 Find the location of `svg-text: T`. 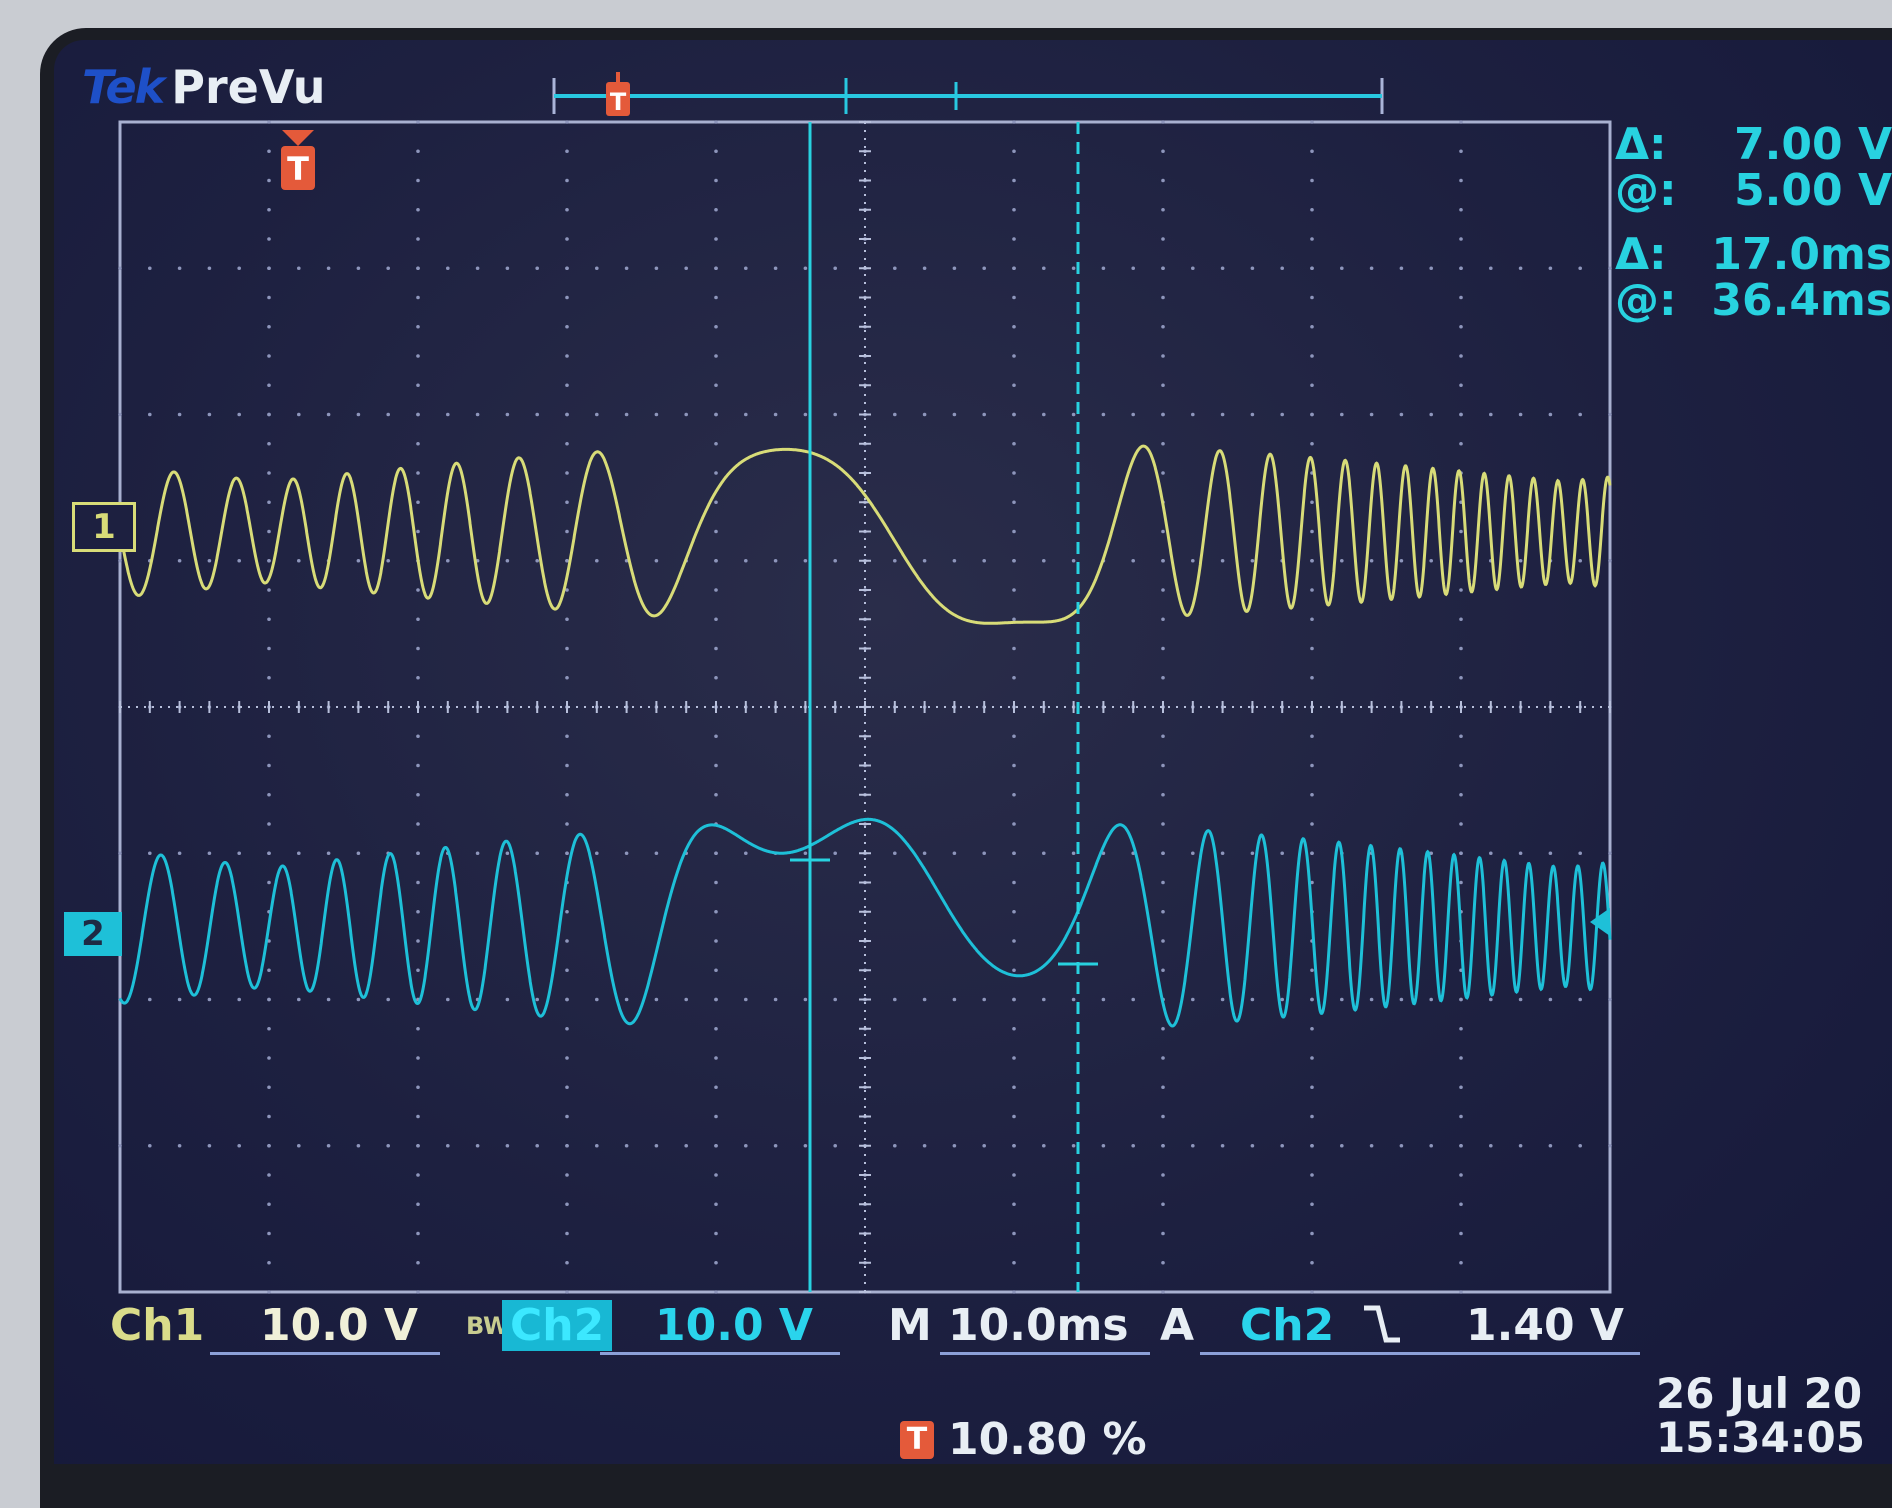

svg-text: T is located at coordinates (618, 102).